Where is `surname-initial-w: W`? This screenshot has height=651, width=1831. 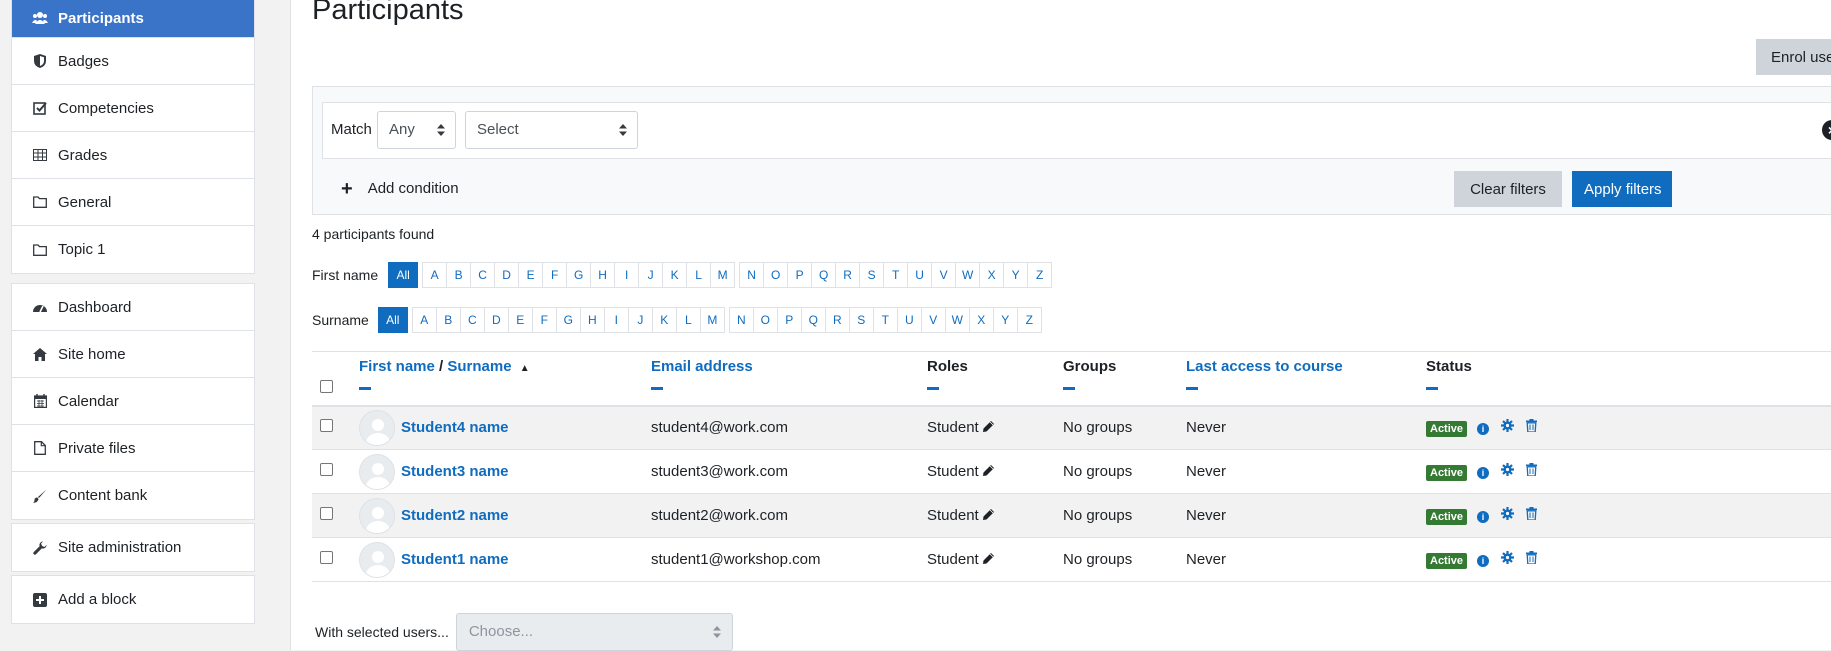 surname-initial-w: W is located at coordinates (957, 320).